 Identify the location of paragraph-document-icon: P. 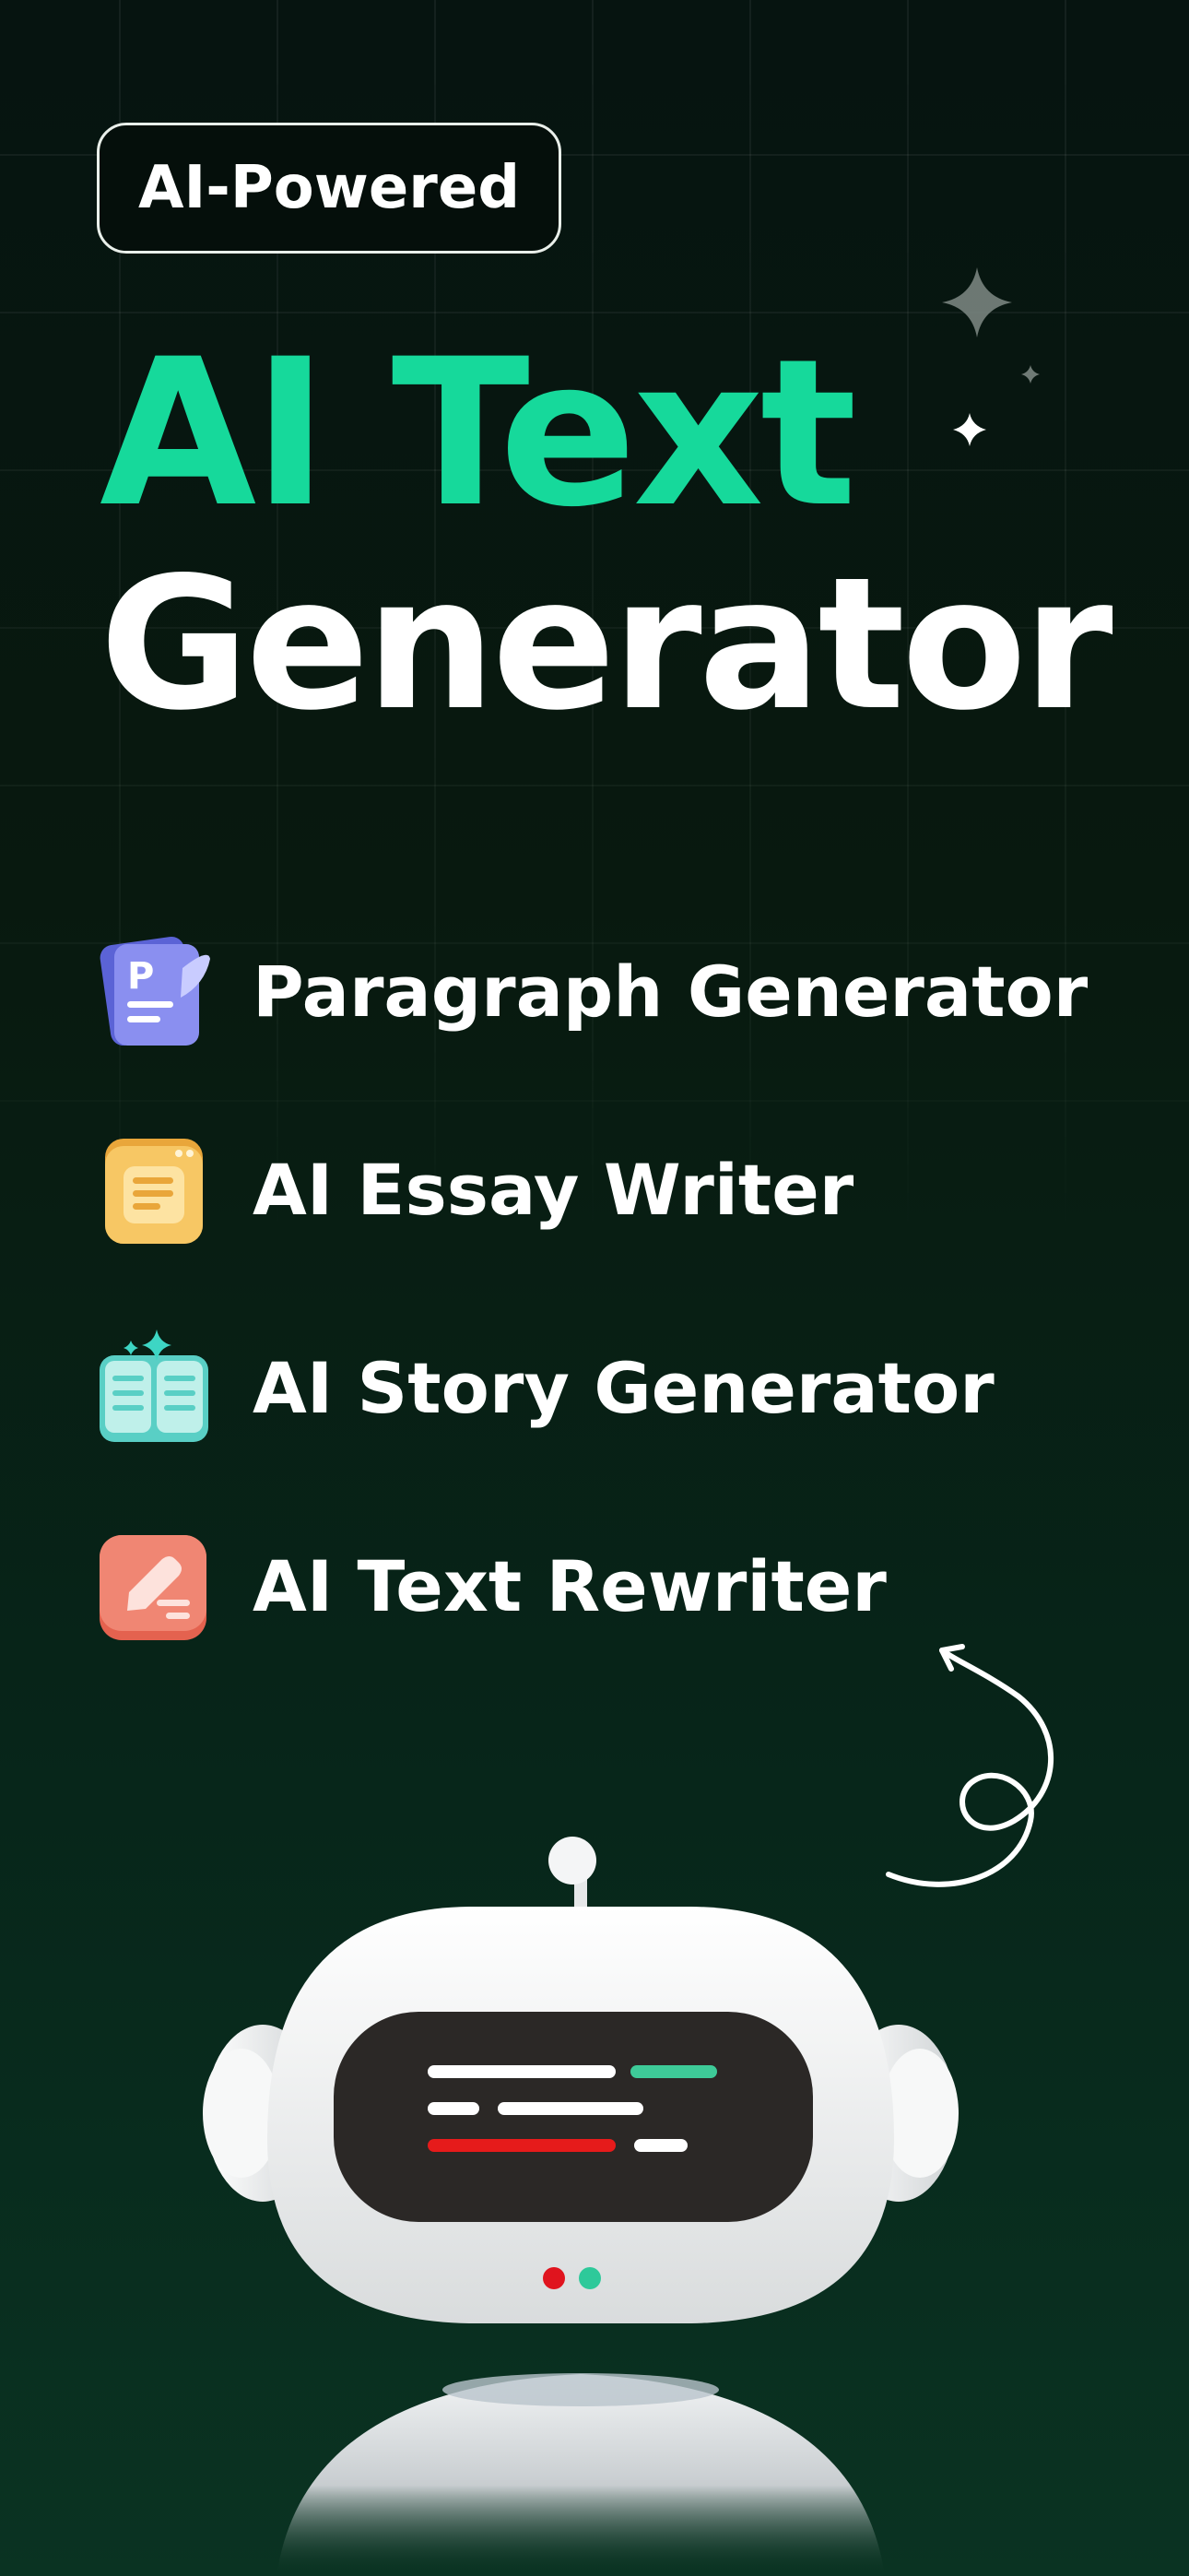
(155, 991).